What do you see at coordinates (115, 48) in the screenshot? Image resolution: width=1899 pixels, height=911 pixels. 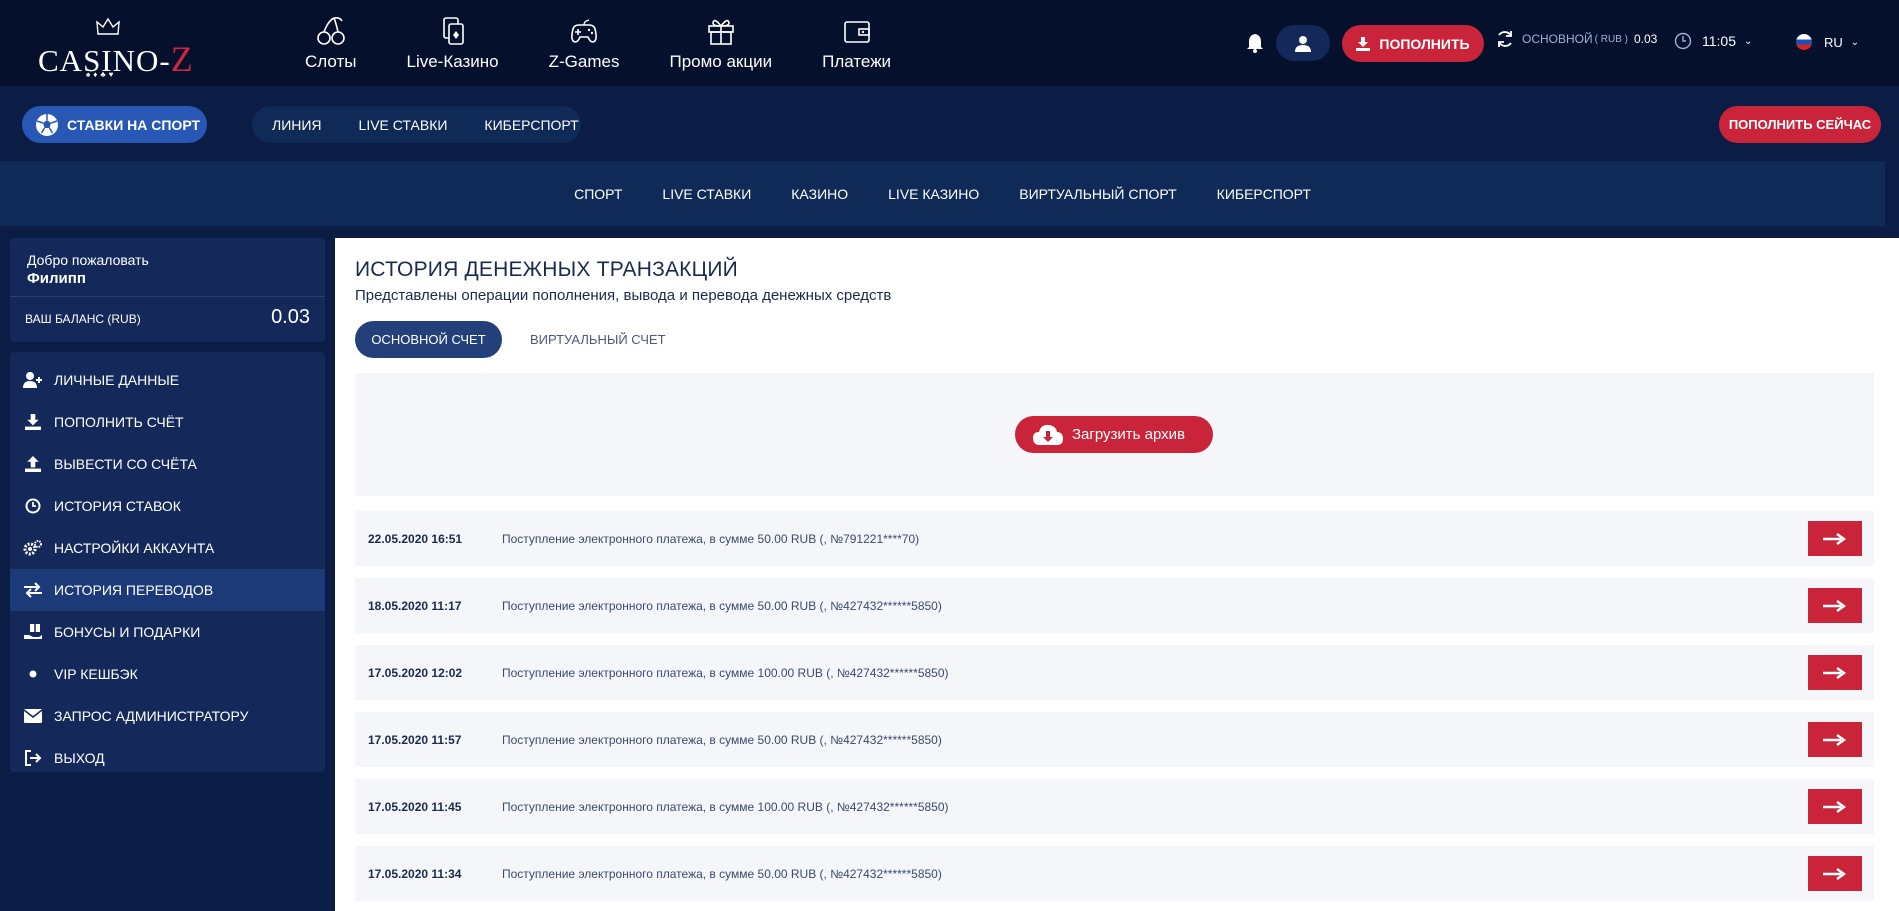 I see `casino-z-logo: CASINO-Z ♠♦♣♥` at bounding box center [115, 48].